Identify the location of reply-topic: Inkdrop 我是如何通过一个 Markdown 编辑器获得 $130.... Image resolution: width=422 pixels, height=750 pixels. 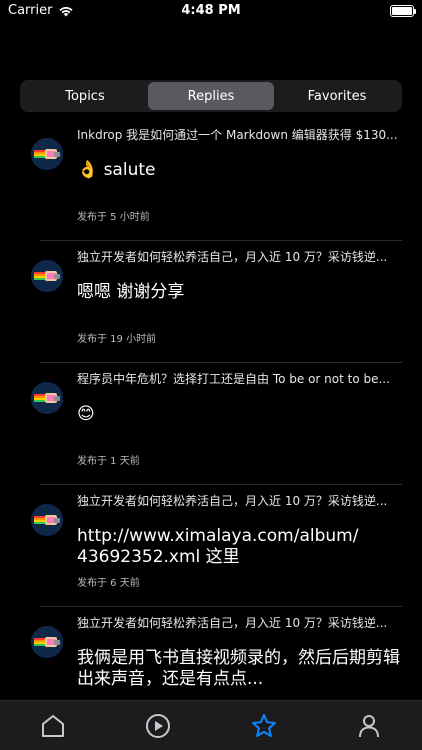
(239, 134).